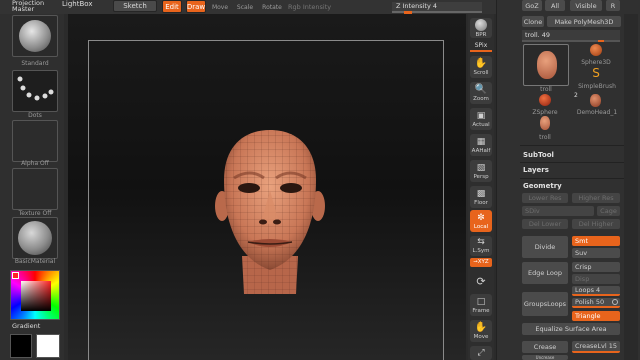  Describe the element at coordinates (481, 167) in the screenshot. I see `perspective-grid-icon: ▧` at that location.